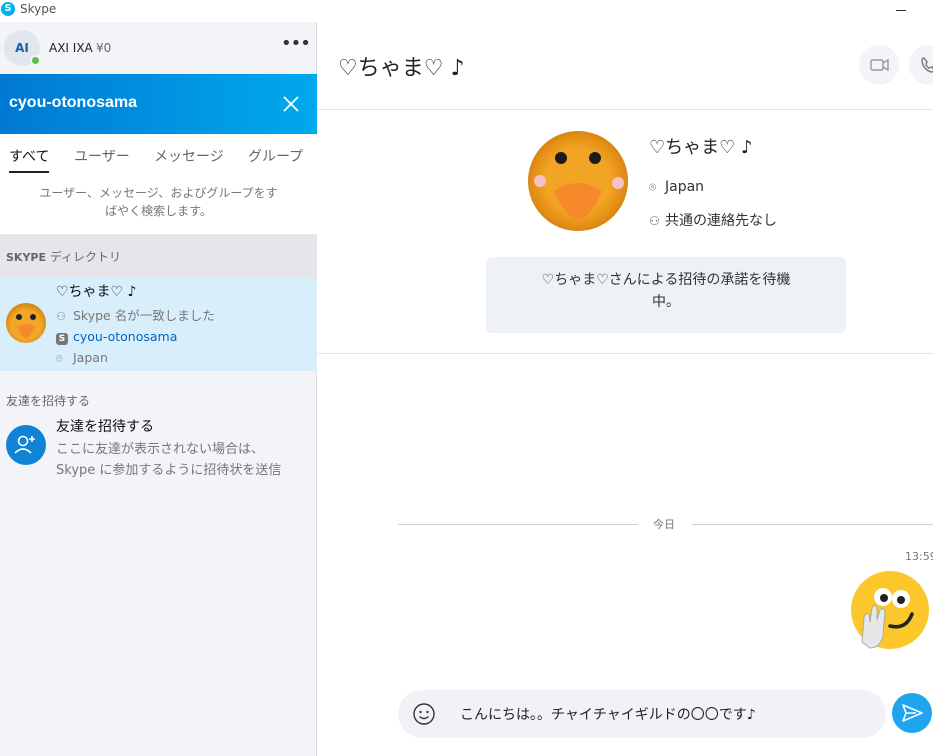 This screenshot has width=933, height=756. What do you see at coordinates (158, 48) in the screenshot?
I see `profile-bar: AI AXI IXA ¥0 •••` at bounding box center [158, 48].